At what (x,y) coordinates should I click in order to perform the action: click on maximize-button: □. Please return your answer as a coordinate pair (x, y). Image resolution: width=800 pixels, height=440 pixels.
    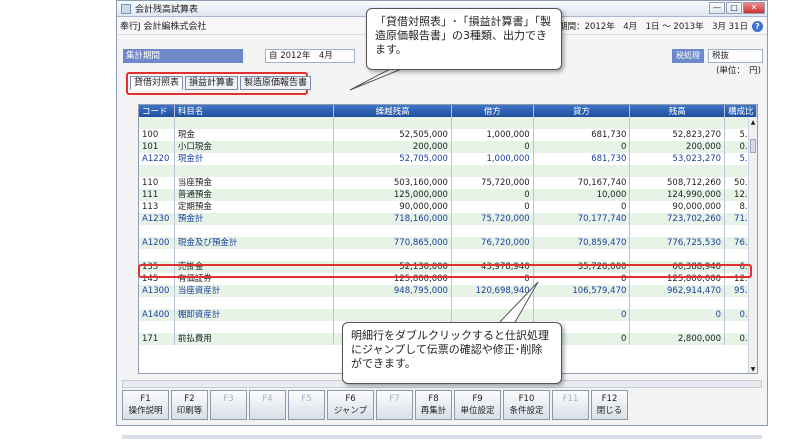
    Looking at the image, I should click on (734, 8).